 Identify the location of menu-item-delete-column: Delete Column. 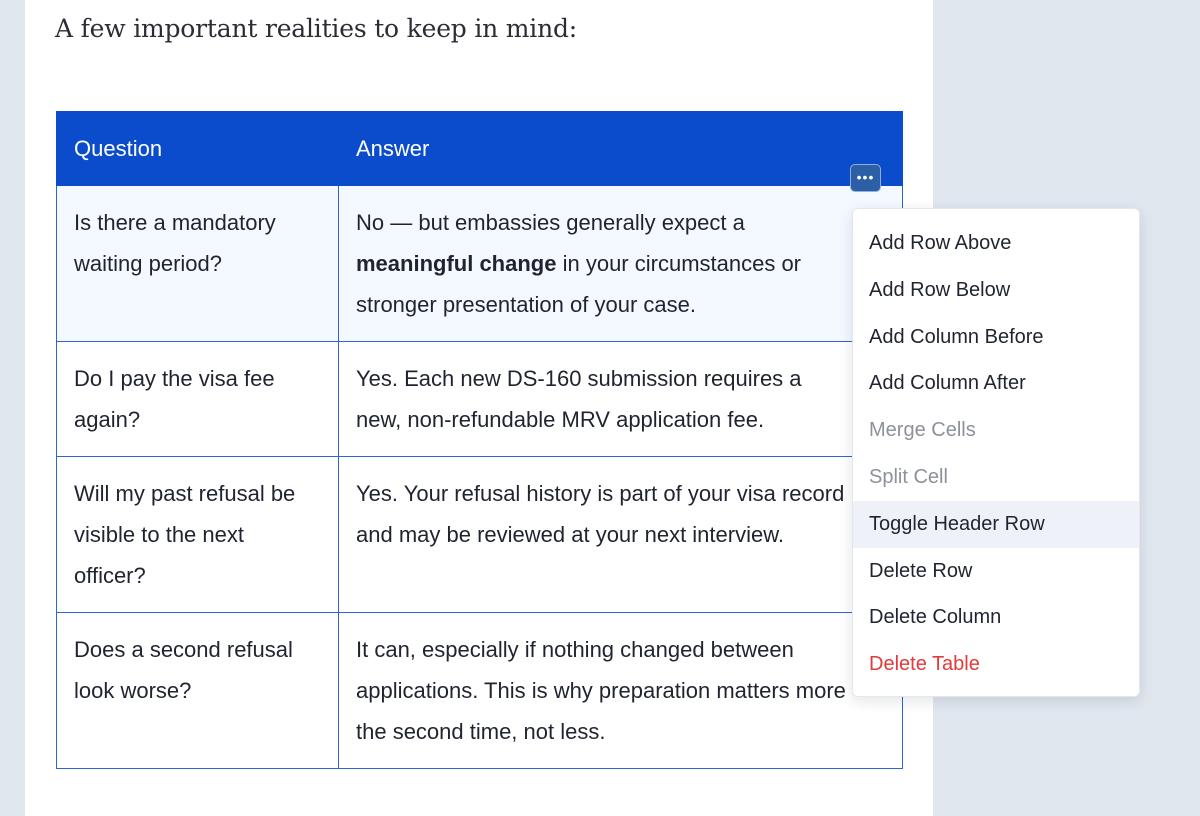
(996, 617).